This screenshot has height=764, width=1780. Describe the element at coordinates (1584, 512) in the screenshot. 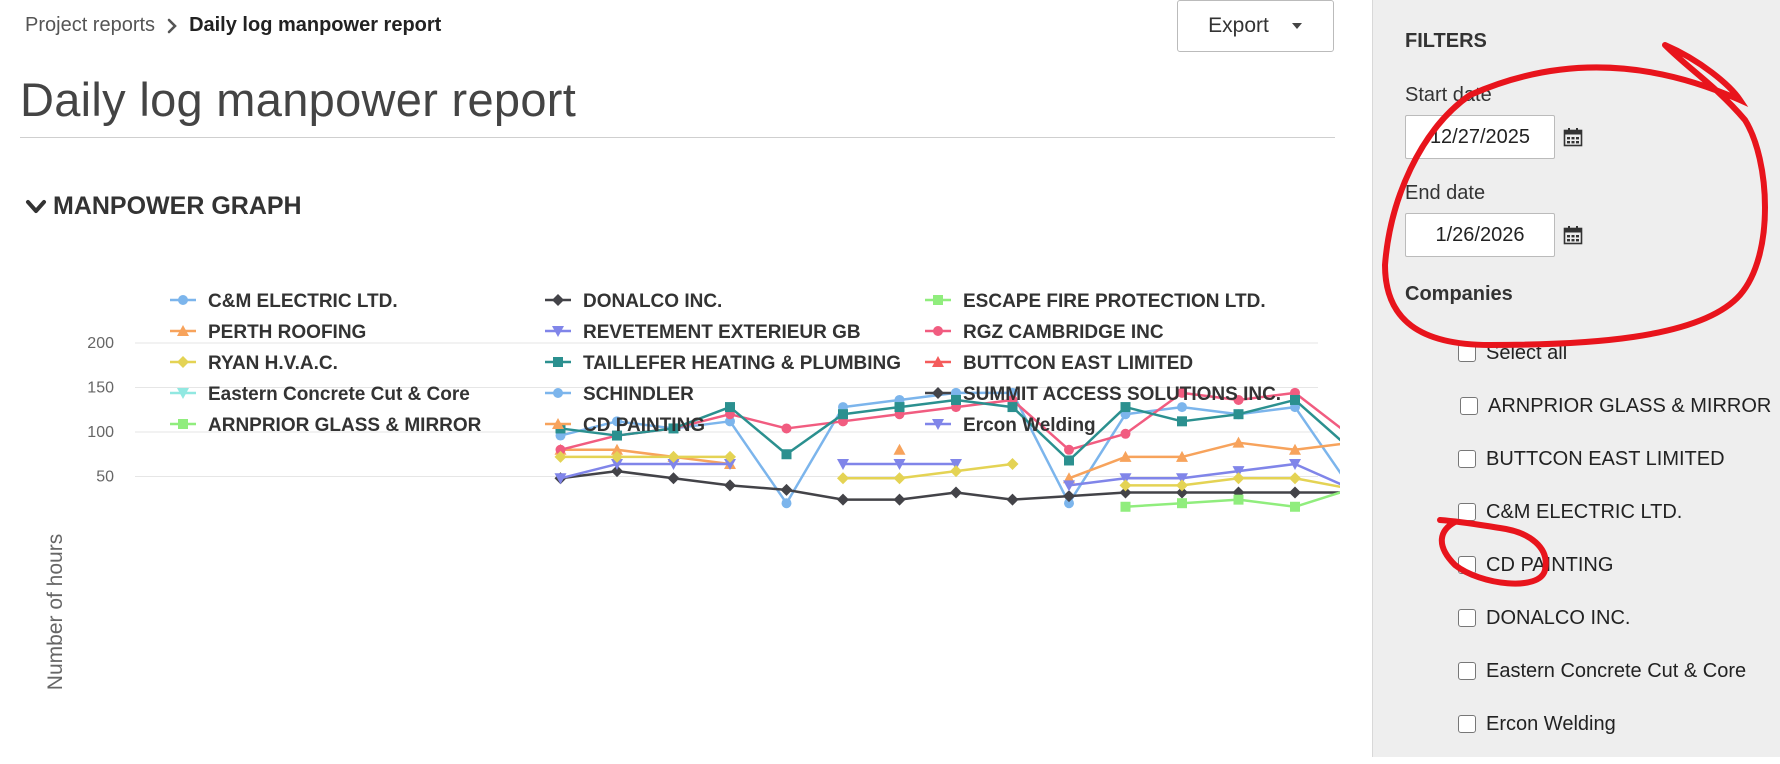

I see `company-option-label: C&M ELECTRIC LTD.` at that location.